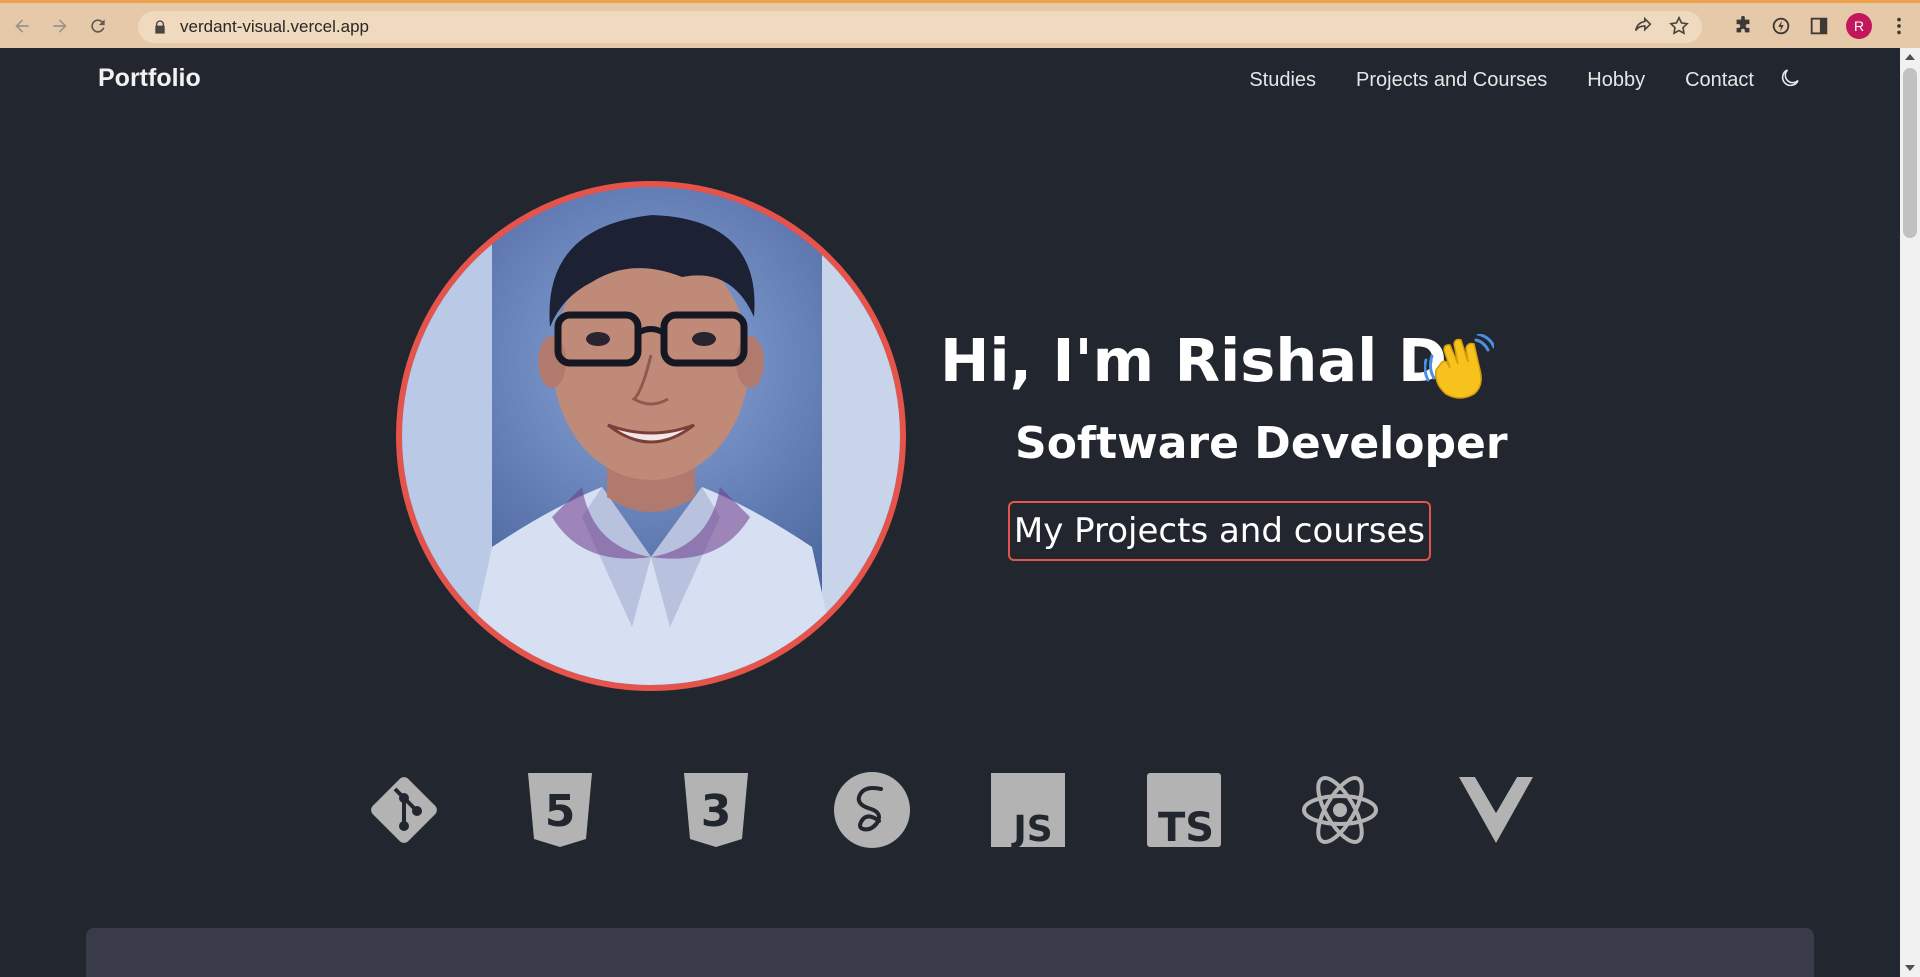 The height and width of the screenshot is (977, 1920). What do you see at coordinates (1451, 80) in the screenshot?
I see `nav-link-projects: Projects and Courses` at bounding box center [1451, 80].